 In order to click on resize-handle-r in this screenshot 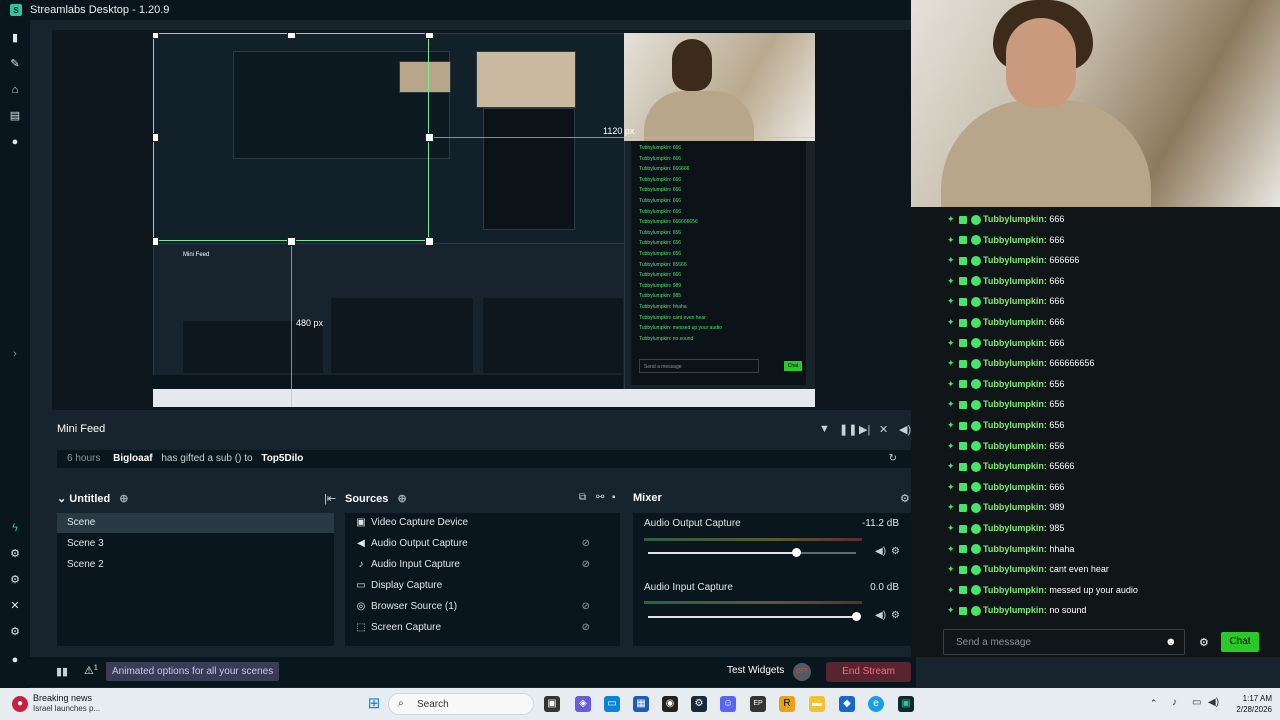, I will do `click(429, 137)`.